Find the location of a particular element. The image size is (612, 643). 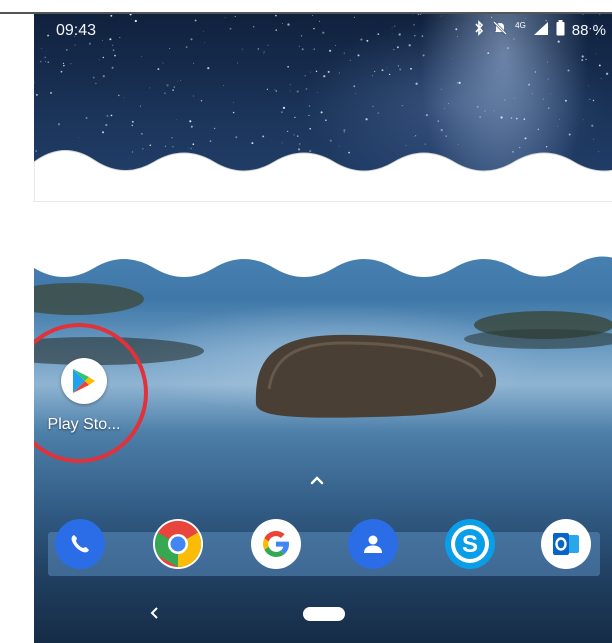

mute-icon is located at coordinates (500, 30).